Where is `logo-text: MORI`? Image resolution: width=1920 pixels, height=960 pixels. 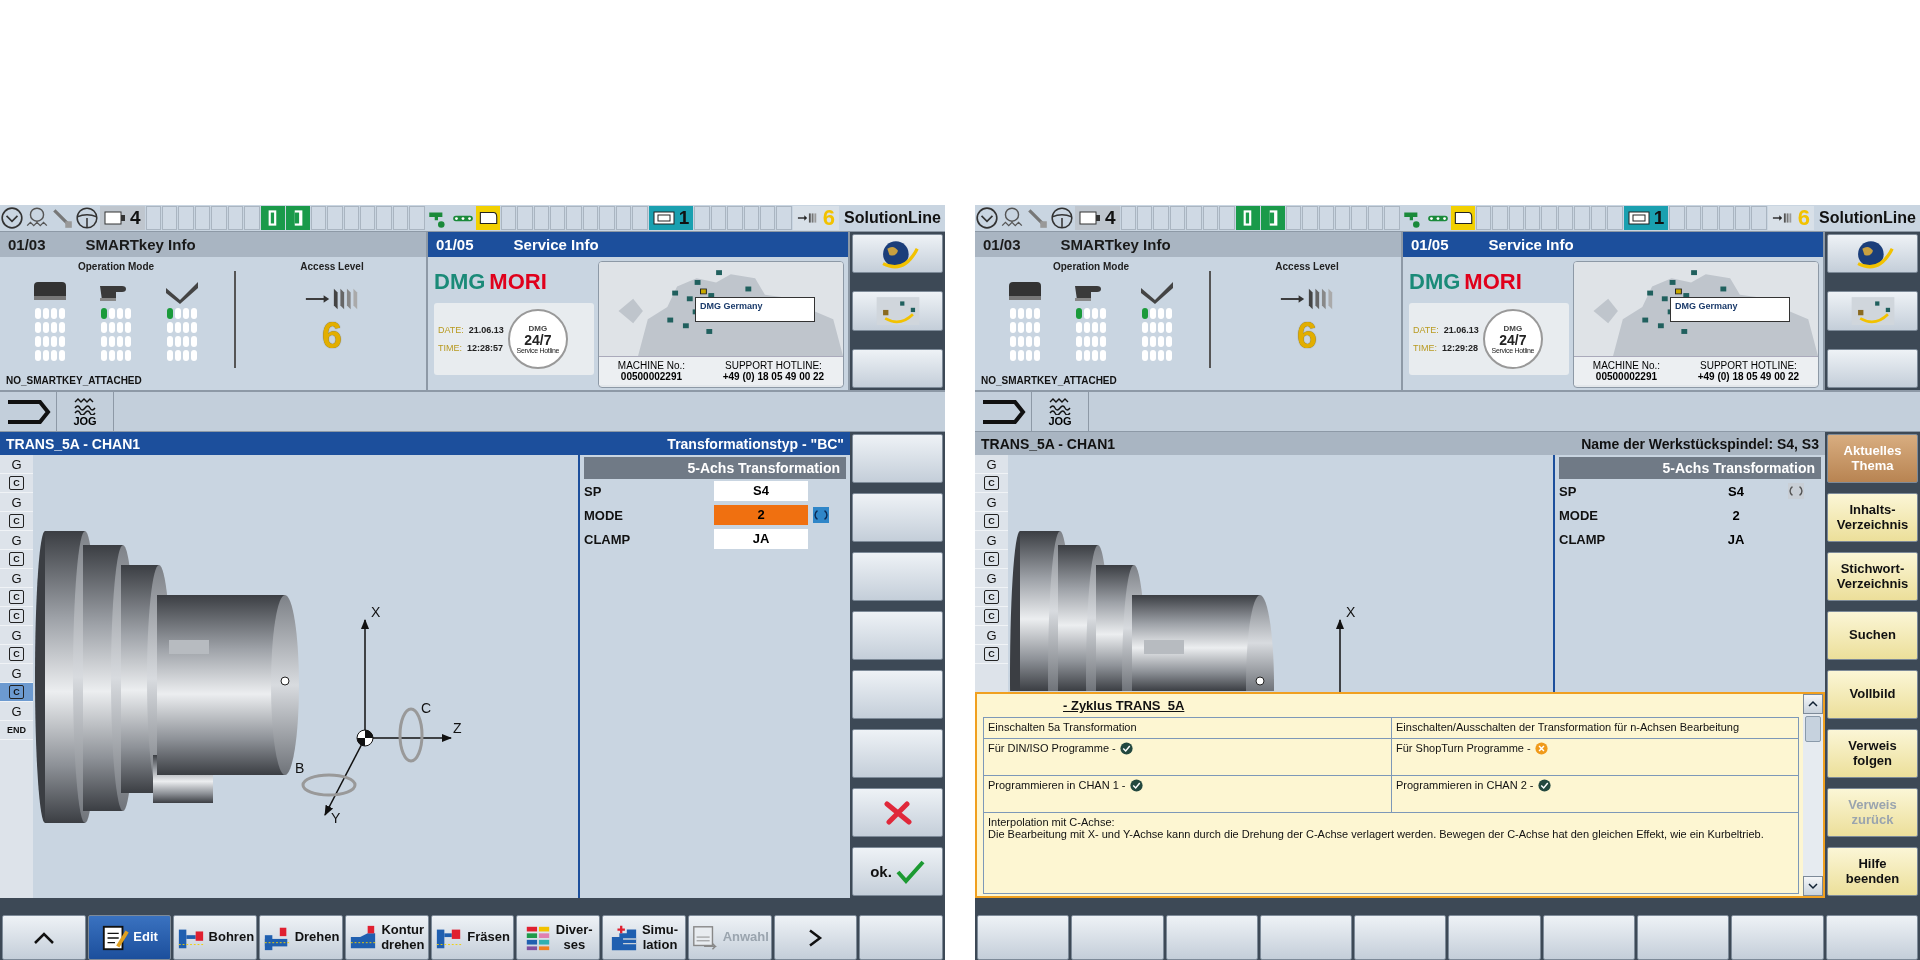 logo-text: MORI is located at coordinates (1493, 282).